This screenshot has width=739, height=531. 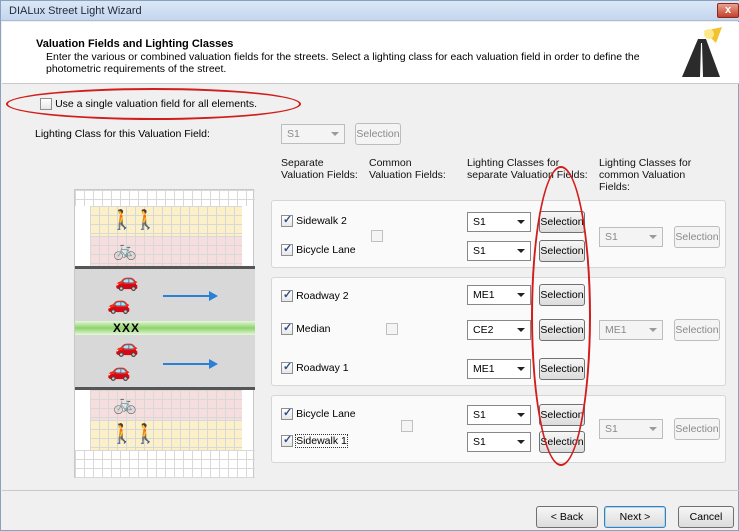 I want to click on class-select-roadway-2: ME1, so click(x=499, y=295).